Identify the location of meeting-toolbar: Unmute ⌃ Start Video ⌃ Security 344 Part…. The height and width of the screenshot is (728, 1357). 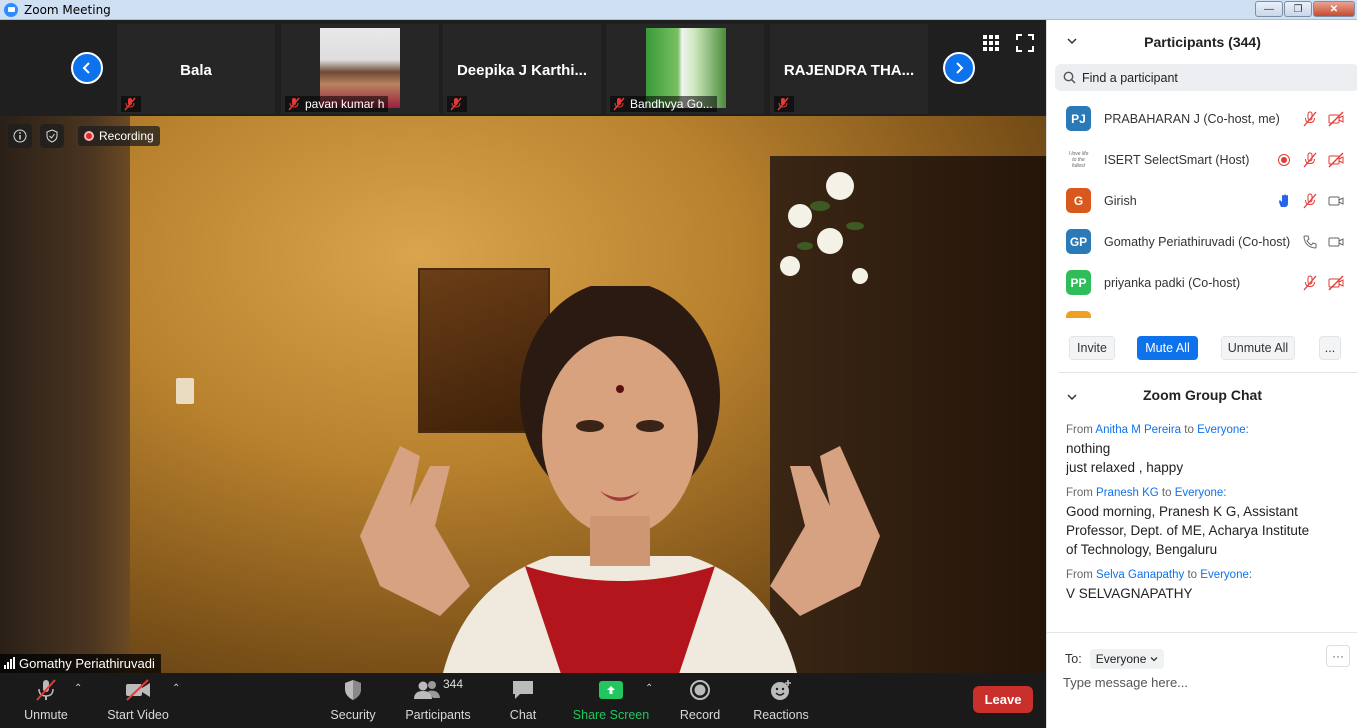
(523, 700).